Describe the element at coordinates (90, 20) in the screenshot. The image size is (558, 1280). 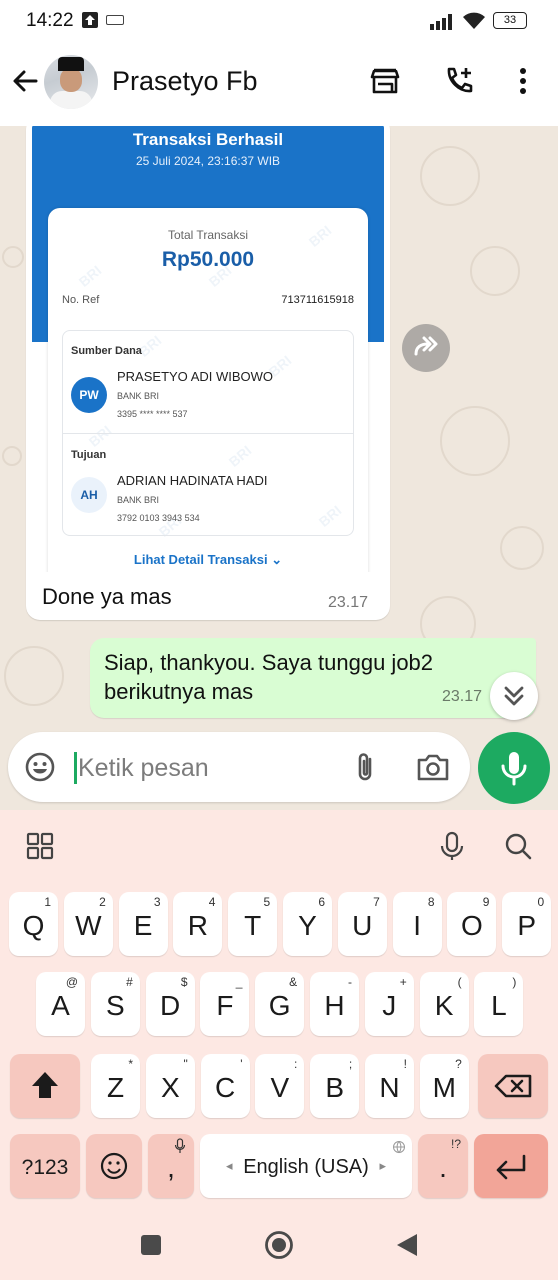
I see `upload-icon` at that location.